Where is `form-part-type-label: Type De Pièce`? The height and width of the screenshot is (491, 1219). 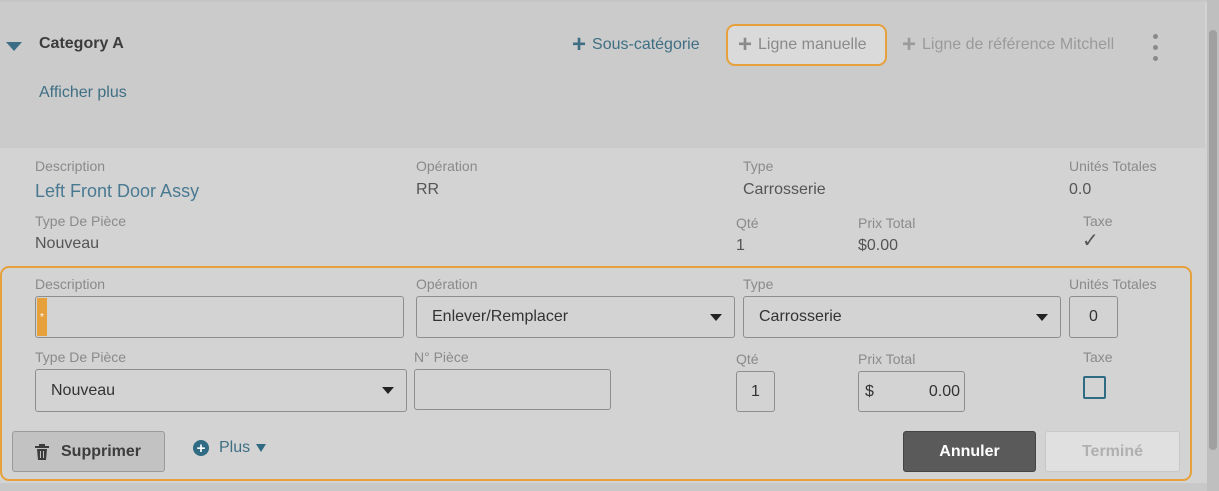
form-part-type-label: Type De Pièce is located at coordinates (81, 357).